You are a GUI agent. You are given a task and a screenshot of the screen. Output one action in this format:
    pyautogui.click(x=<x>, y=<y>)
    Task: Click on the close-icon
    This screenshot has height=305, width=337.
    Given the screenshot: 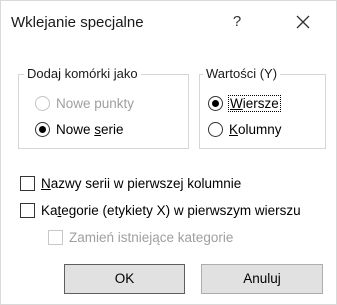 What is the action you would take?
    pyautogui.click(x=303, y=22)
    